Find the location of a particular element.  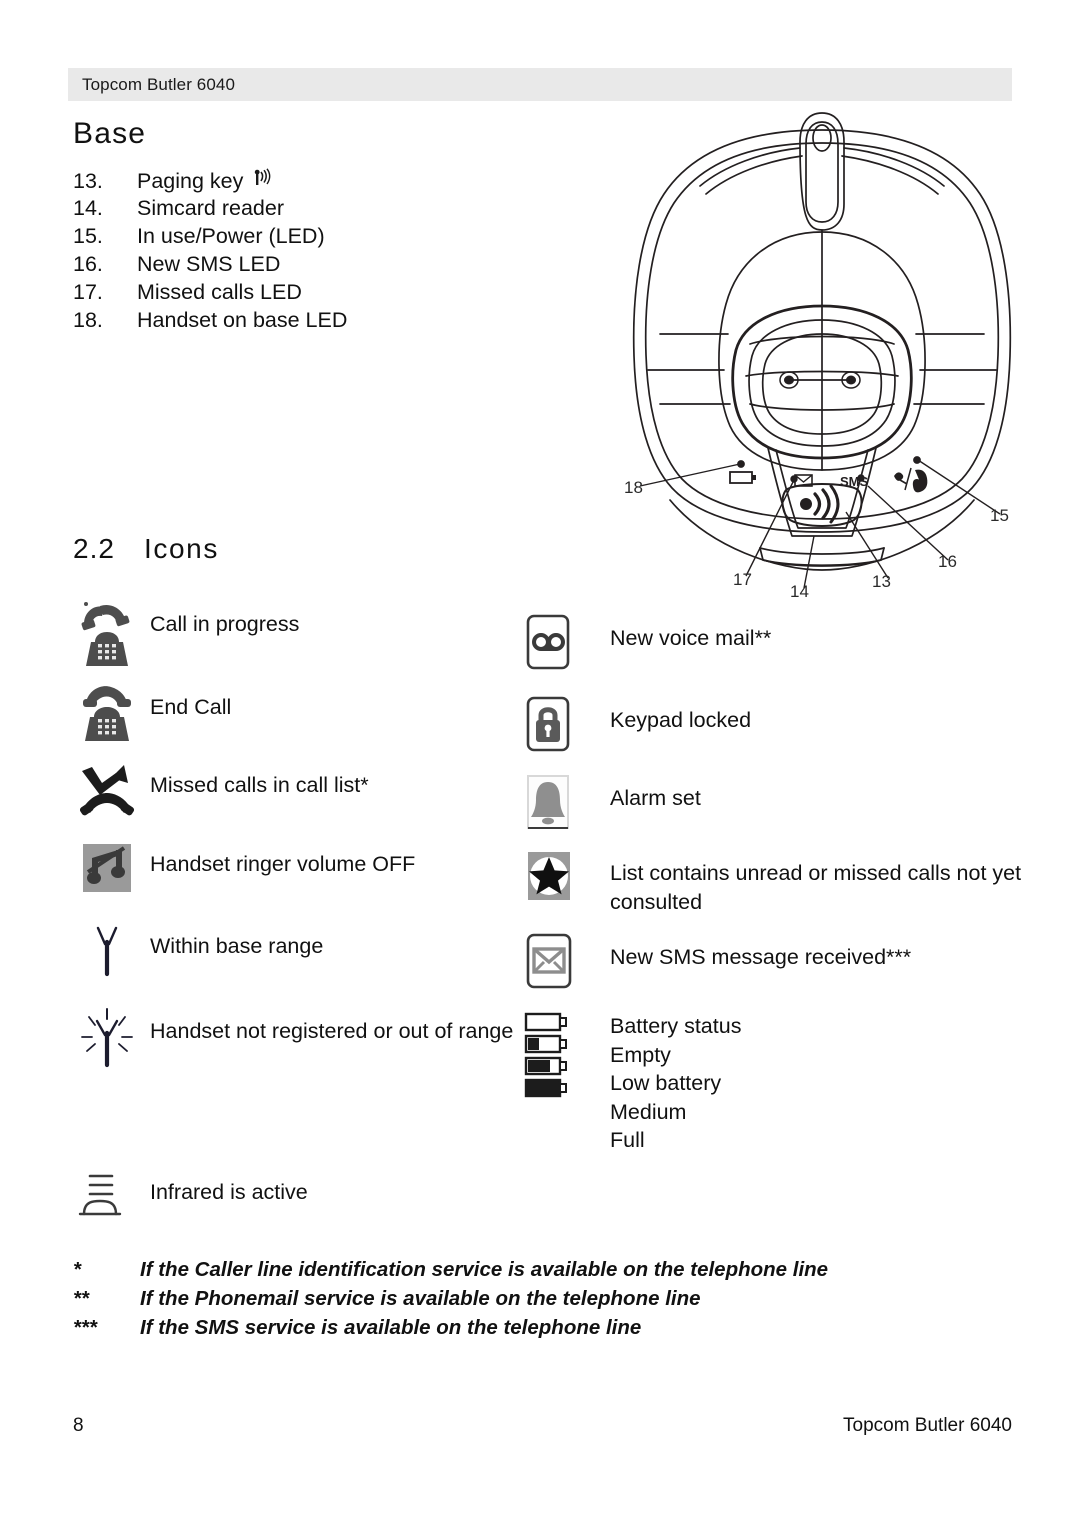

list-item: Call in progress is located at coordinates (188, 636).